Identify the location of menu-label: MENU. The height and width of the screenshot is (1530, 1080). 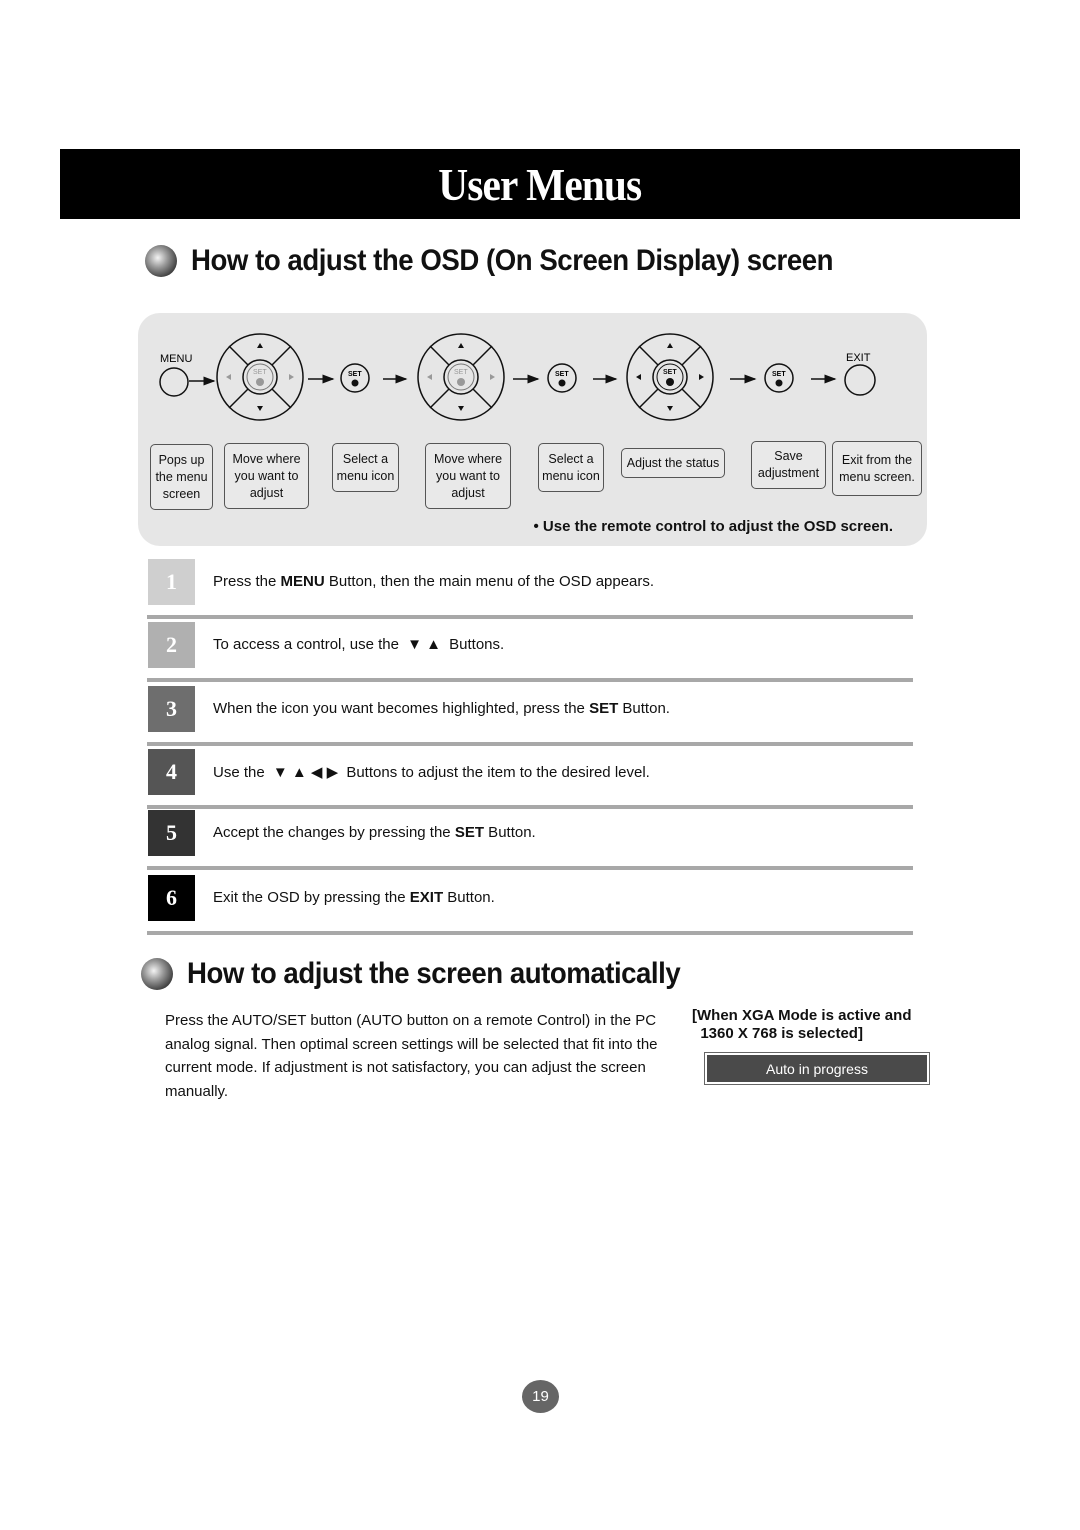
(176, 359).